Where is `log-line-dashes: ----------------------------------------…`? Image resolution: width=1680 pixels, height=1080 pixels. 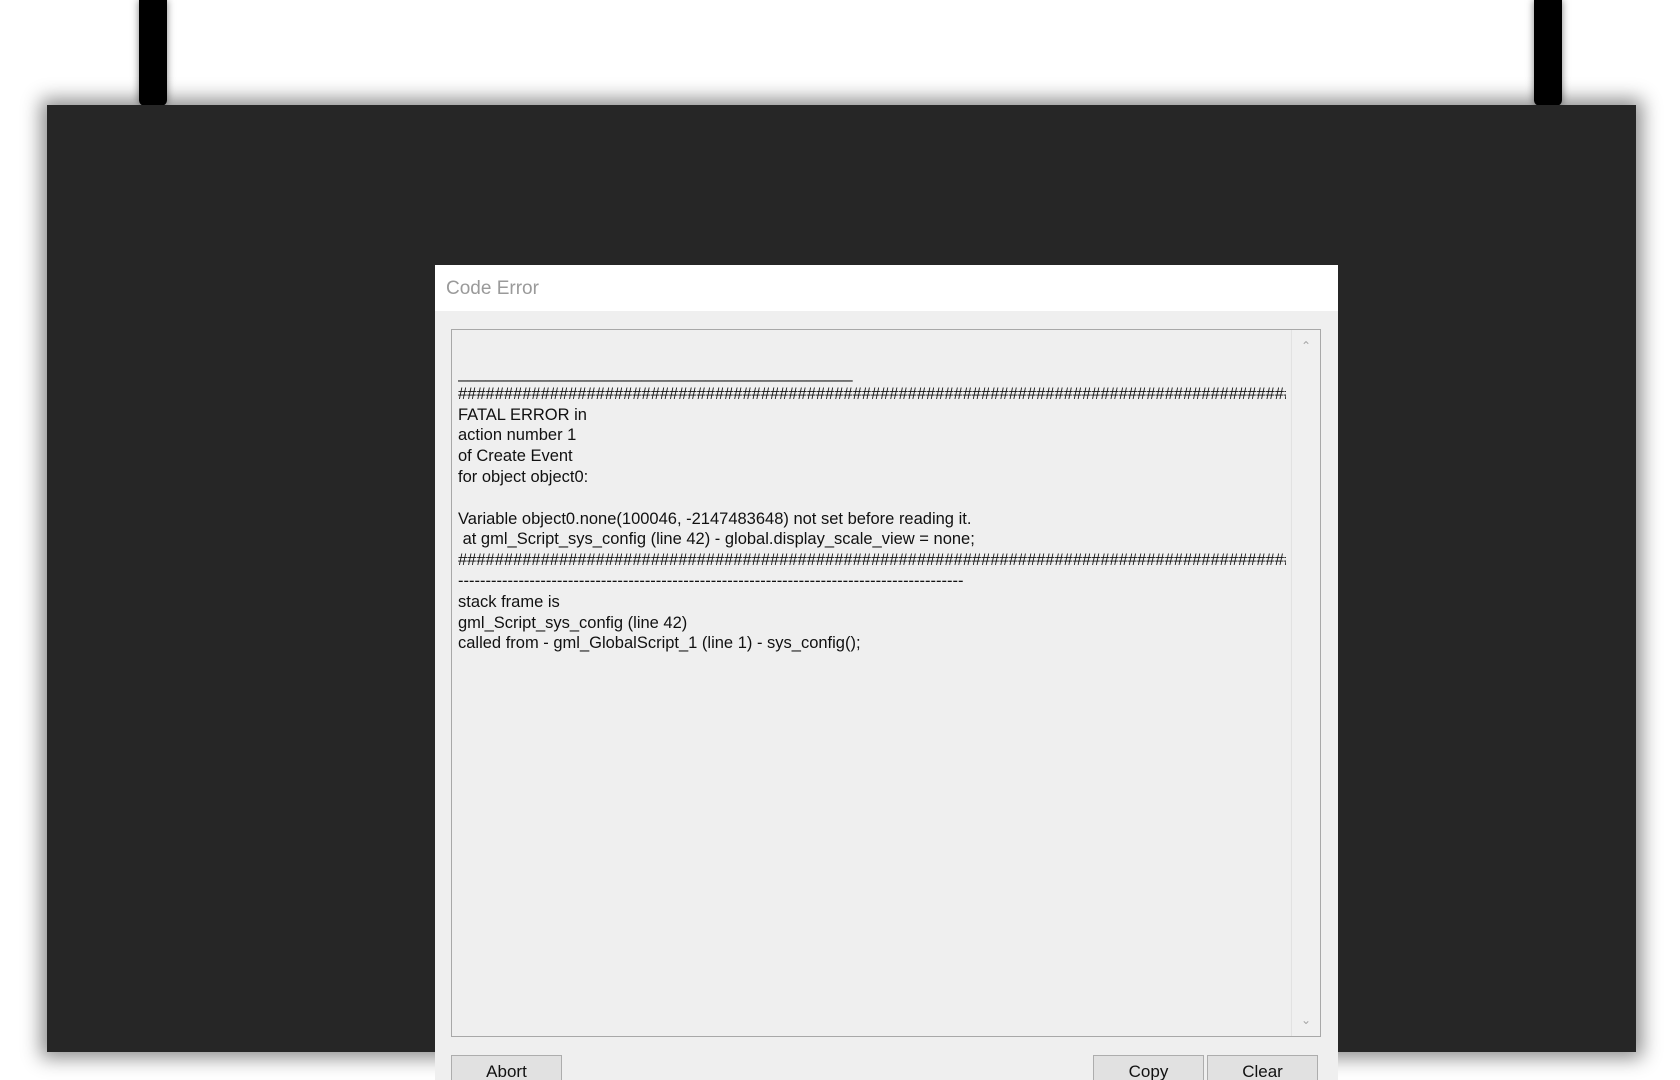
log-line-dashes: ----------------------------------------… is located at coordinates (711, 580).